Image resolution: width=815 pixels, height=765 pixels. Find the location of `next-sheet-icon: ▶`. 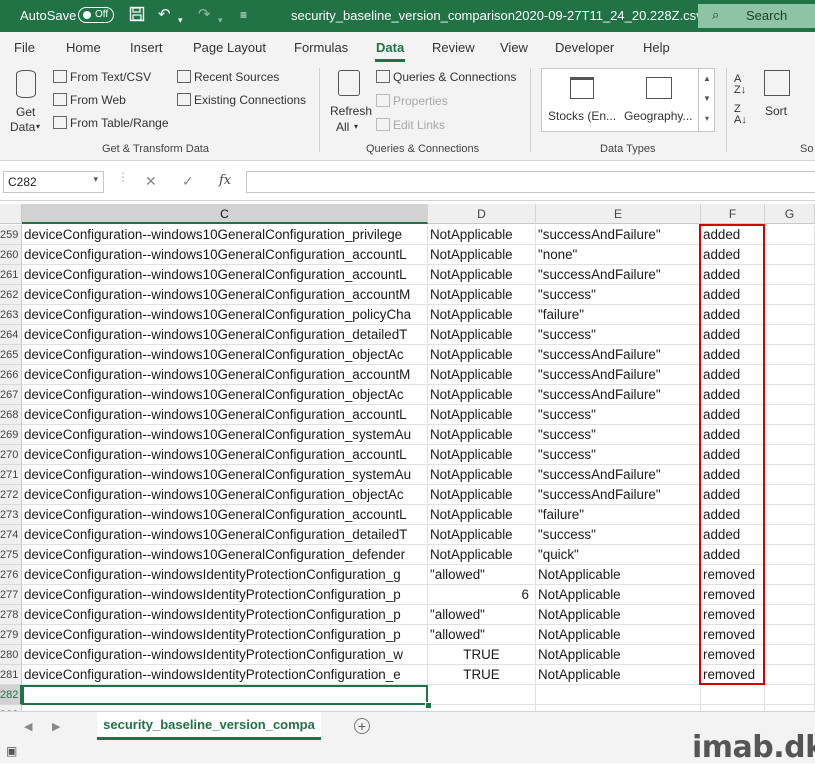

next-sheet-icon: ▶ is located at coordinates (56, 726).